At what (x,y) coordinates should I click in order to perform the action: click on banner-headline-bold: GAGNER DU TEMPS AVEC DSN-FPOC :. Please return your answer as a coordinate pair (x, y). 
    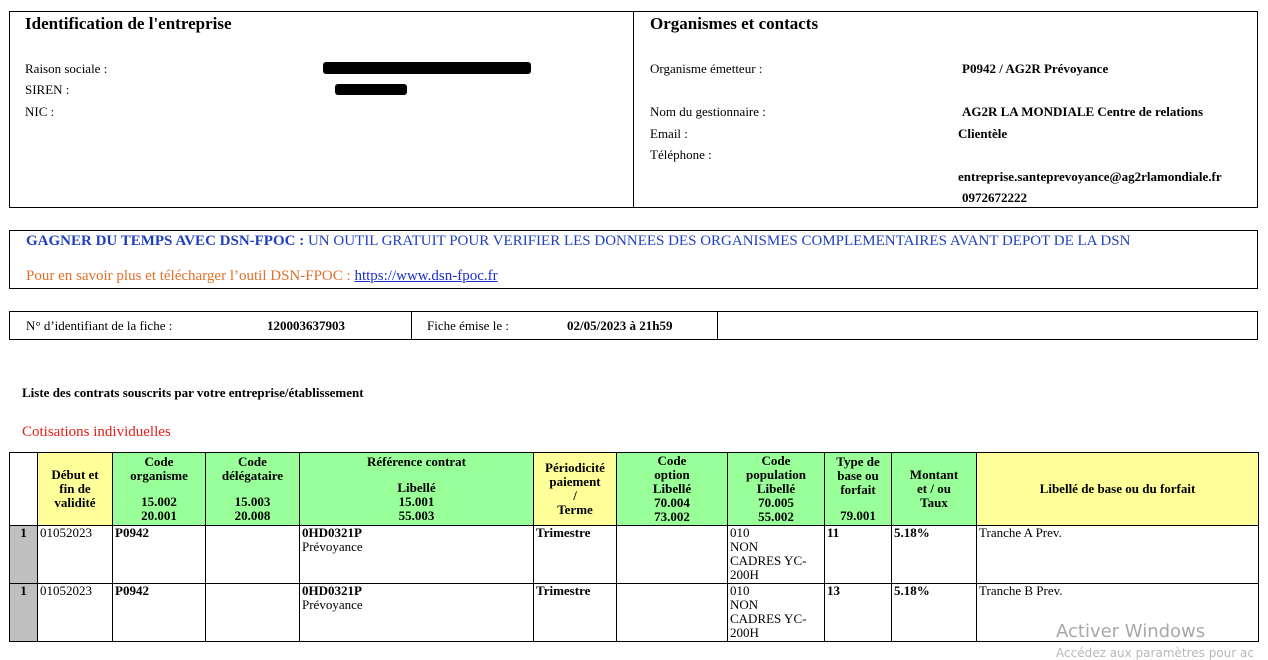
    Looking at the image, I should click on (165, 241).